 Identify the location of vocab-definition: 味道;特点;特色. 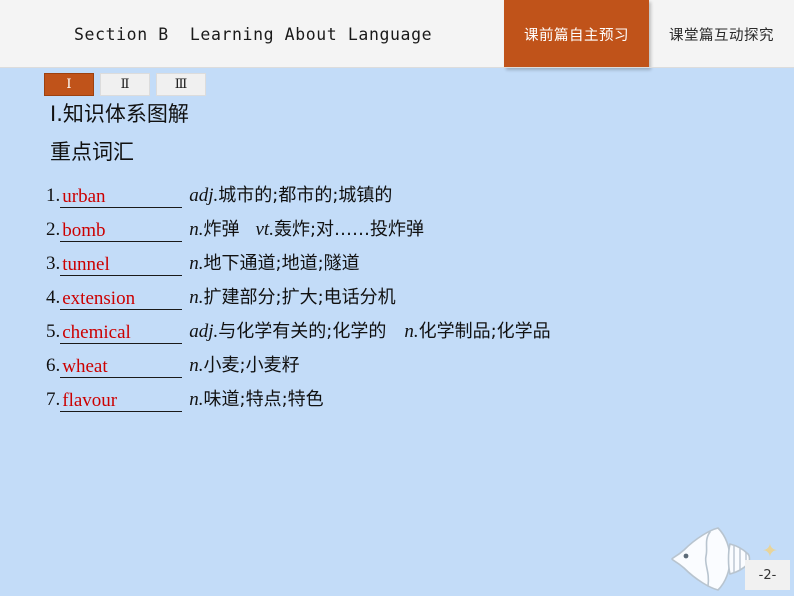
(263, 399).